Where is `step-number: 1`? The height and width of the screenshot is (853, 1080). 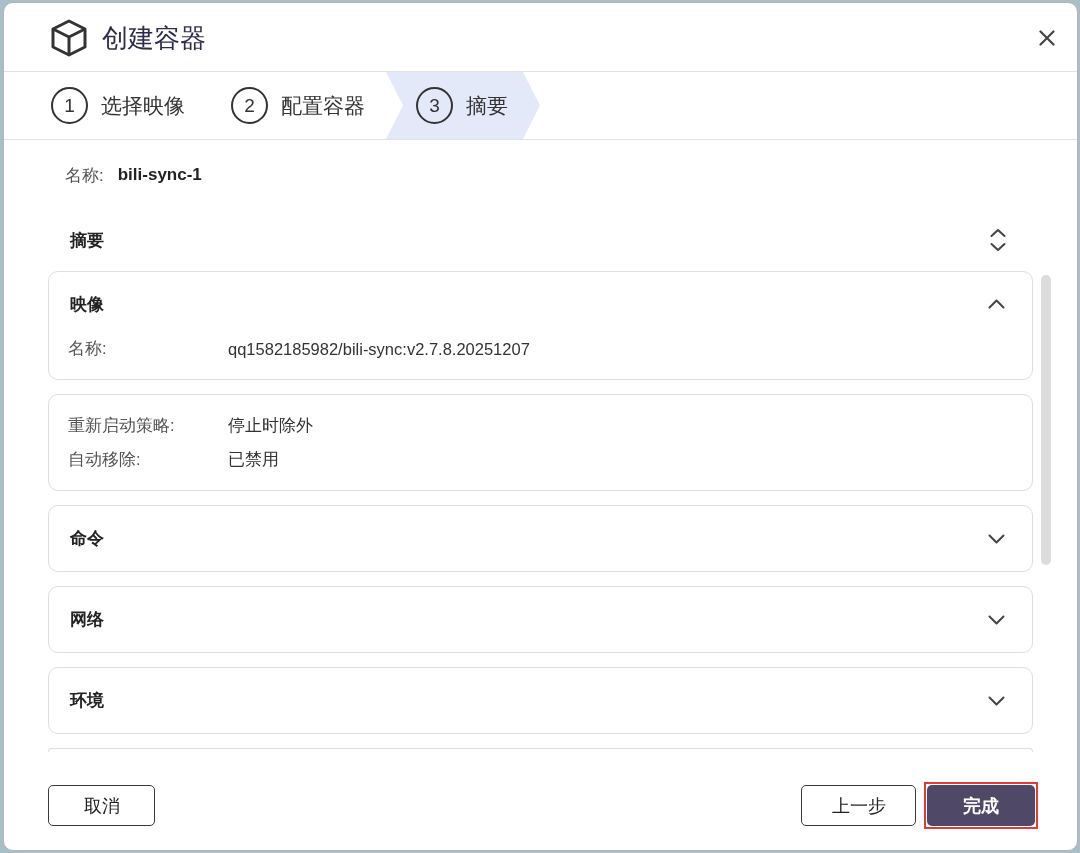
step-number: 1 is located at coordinates (69, 105).